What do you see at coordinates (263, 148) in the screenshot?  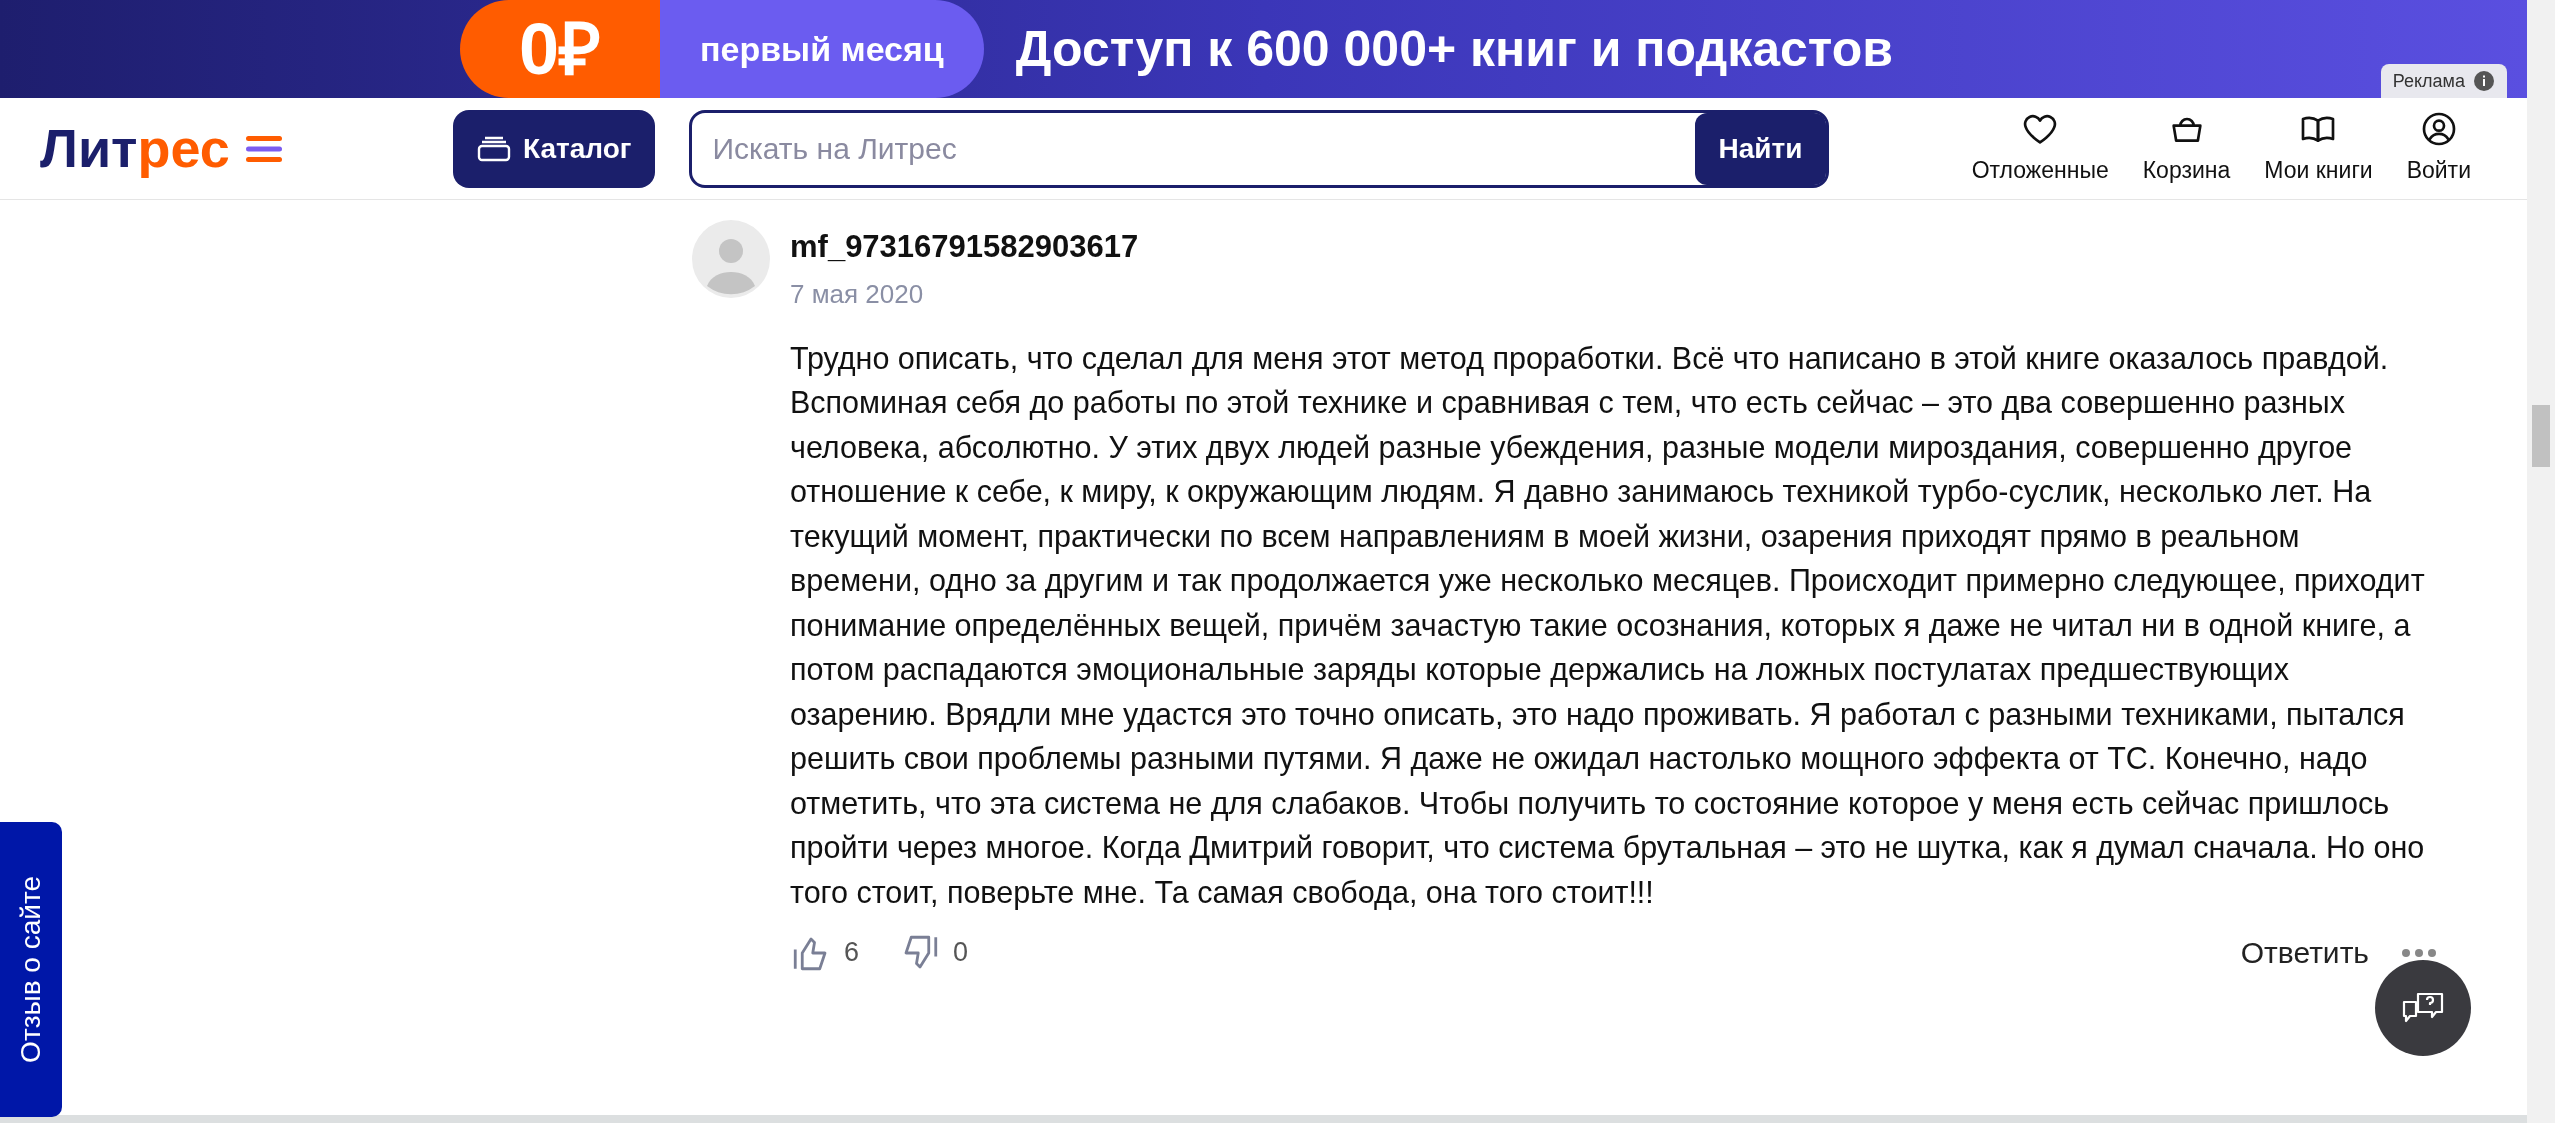 I see `stripes-icon` at bounding box center [263, 148].